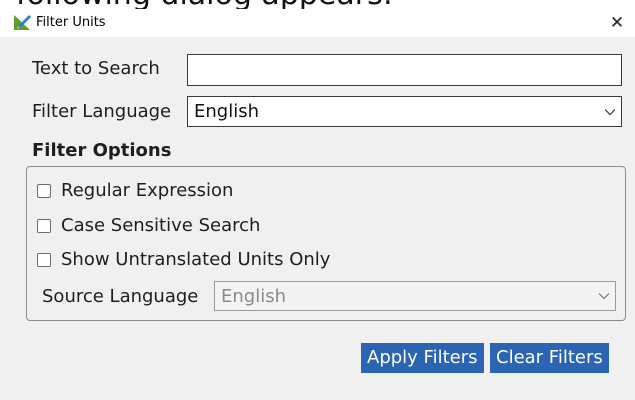 The image size is (635, 400). Describe the element at coordinates (22, 22) in the screenshot. I see `app-icon` at that location.